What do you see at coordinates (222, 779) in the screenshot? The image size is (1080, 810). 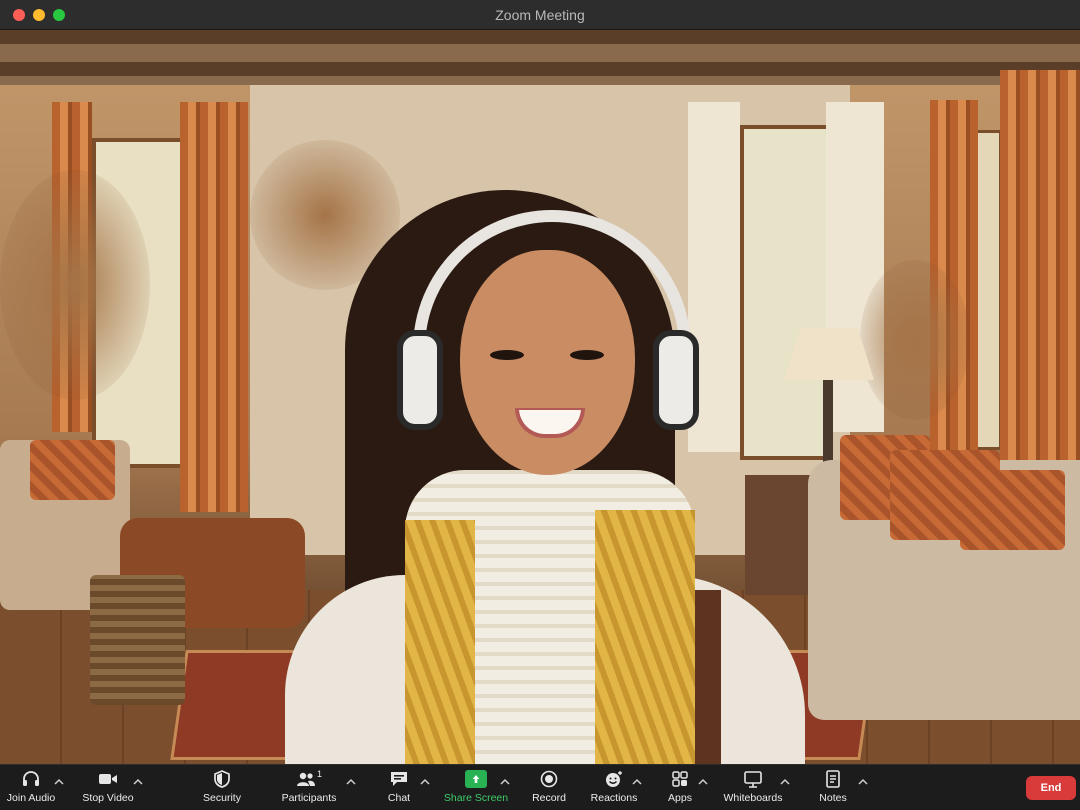 I see `shield-icon` at bounding box center [222, 779].